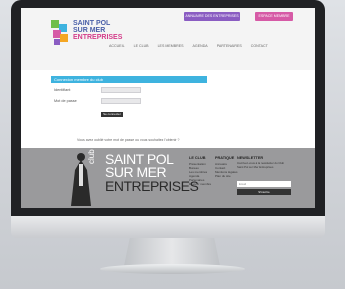 This screenshot has height=289, width=345. What do you see at coordinates (250, 158) in the screenshot?
I see `newsletter-title: NEWSLETTER` at bounding box center [250, 158].